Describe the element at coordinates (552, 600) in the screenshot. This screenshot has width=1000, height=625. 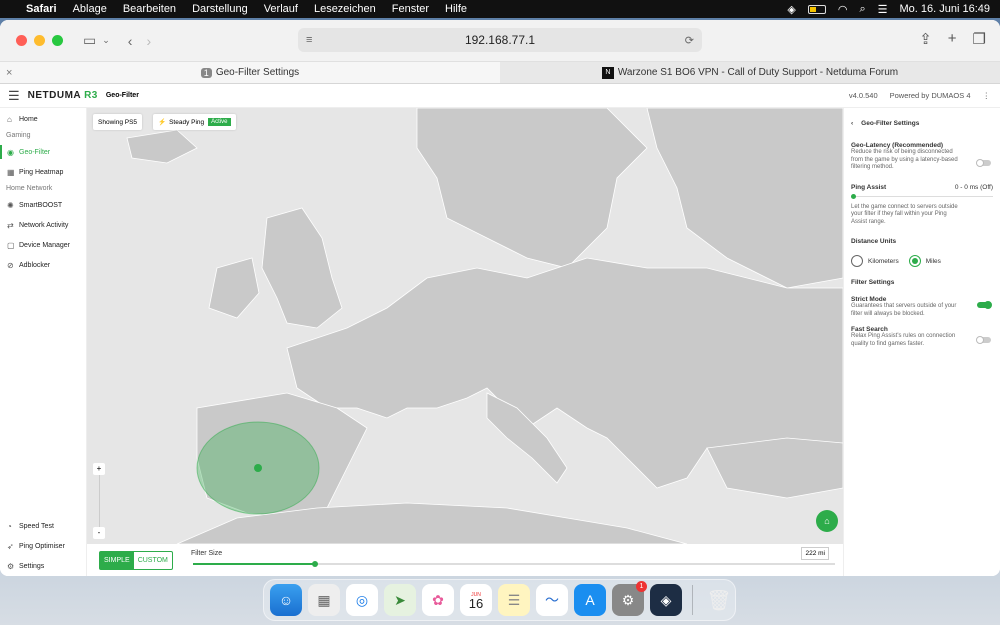
I see `freeform-icon: 〜` at that location.